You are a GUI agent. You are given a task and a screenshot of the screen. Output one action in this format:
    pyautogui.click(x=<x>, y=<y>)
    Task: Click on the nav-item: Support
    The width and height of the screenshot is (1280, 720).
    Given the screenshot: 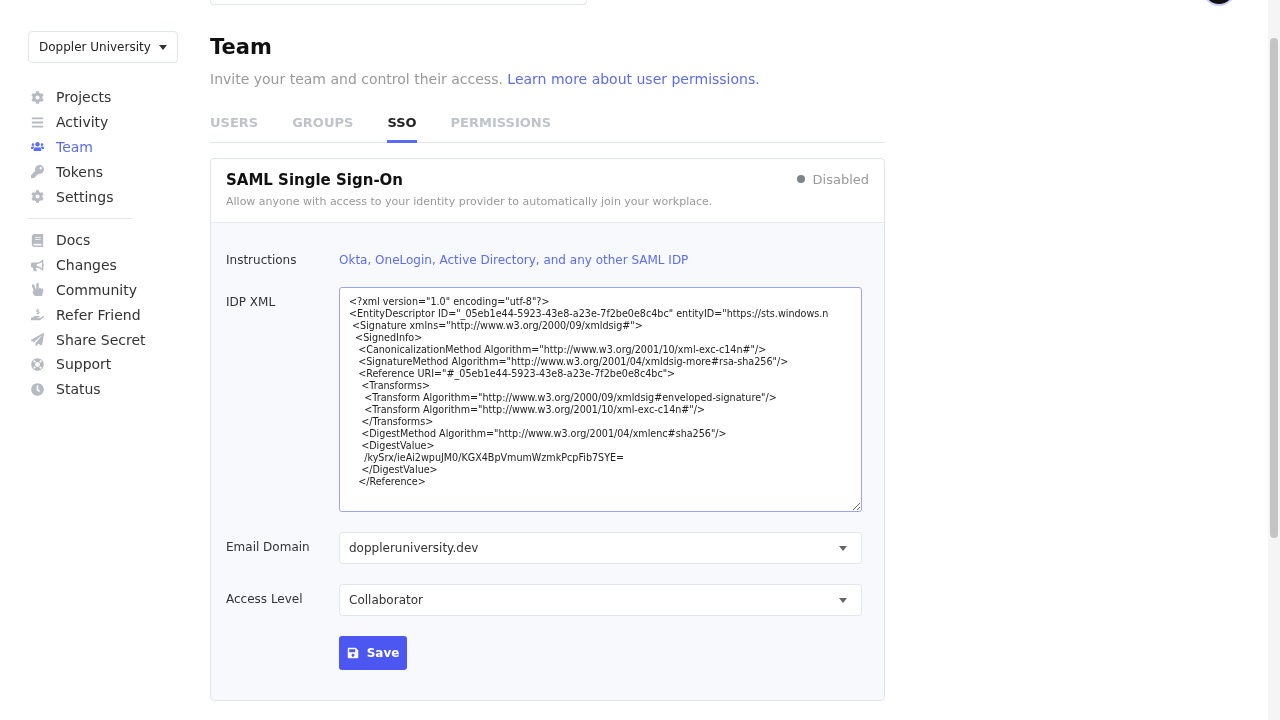 What is the action you would take?
    pyautogui.click(x=103, y=364)
    